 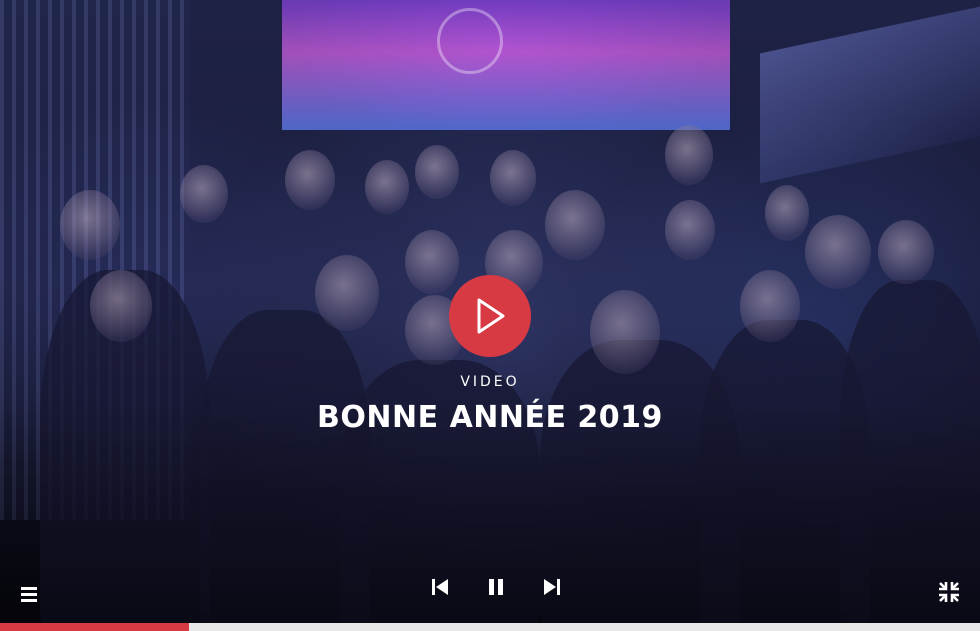 I want to click on exit-fullscreen-icon, so click(x=949, y=592).